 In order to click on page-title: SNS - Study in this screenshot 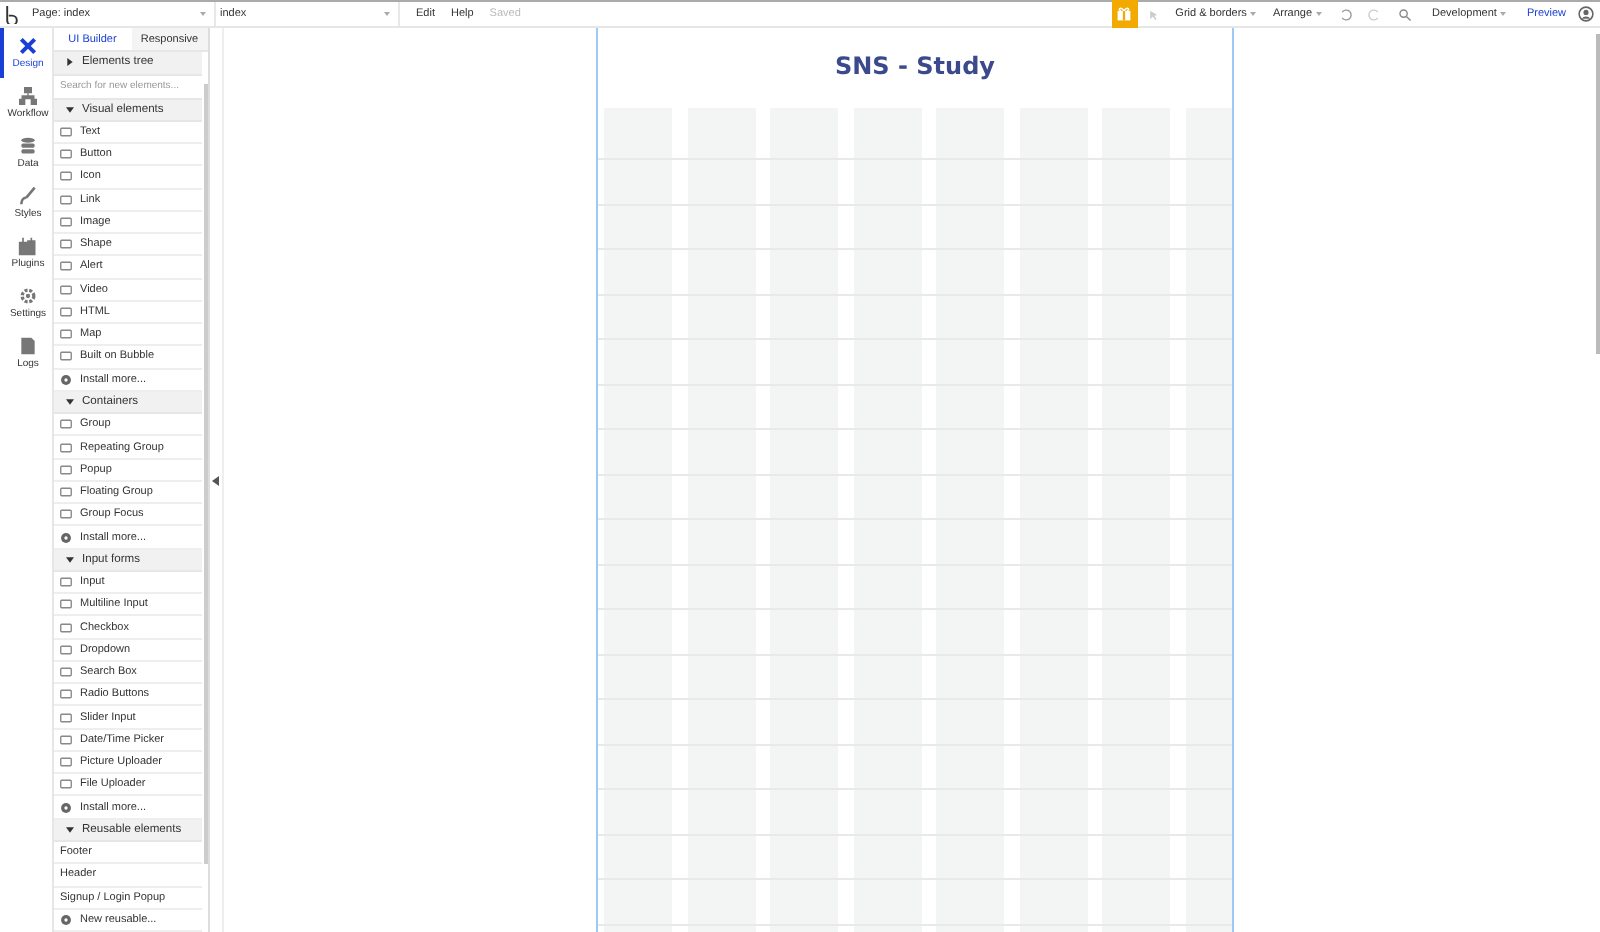, I will do `click(915, 66)`.